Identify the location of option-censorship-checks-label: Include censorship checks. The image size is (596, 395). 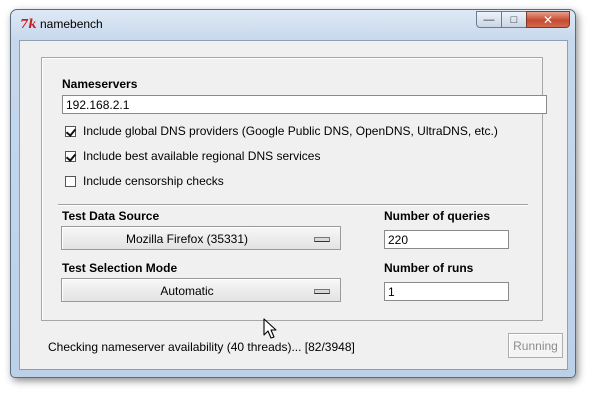
(153, 181).